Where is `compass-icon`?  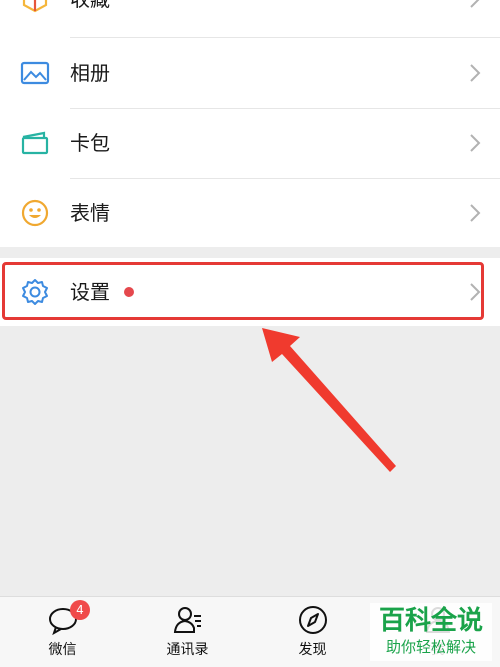
compass-icon is located at coordinates (313, 620).